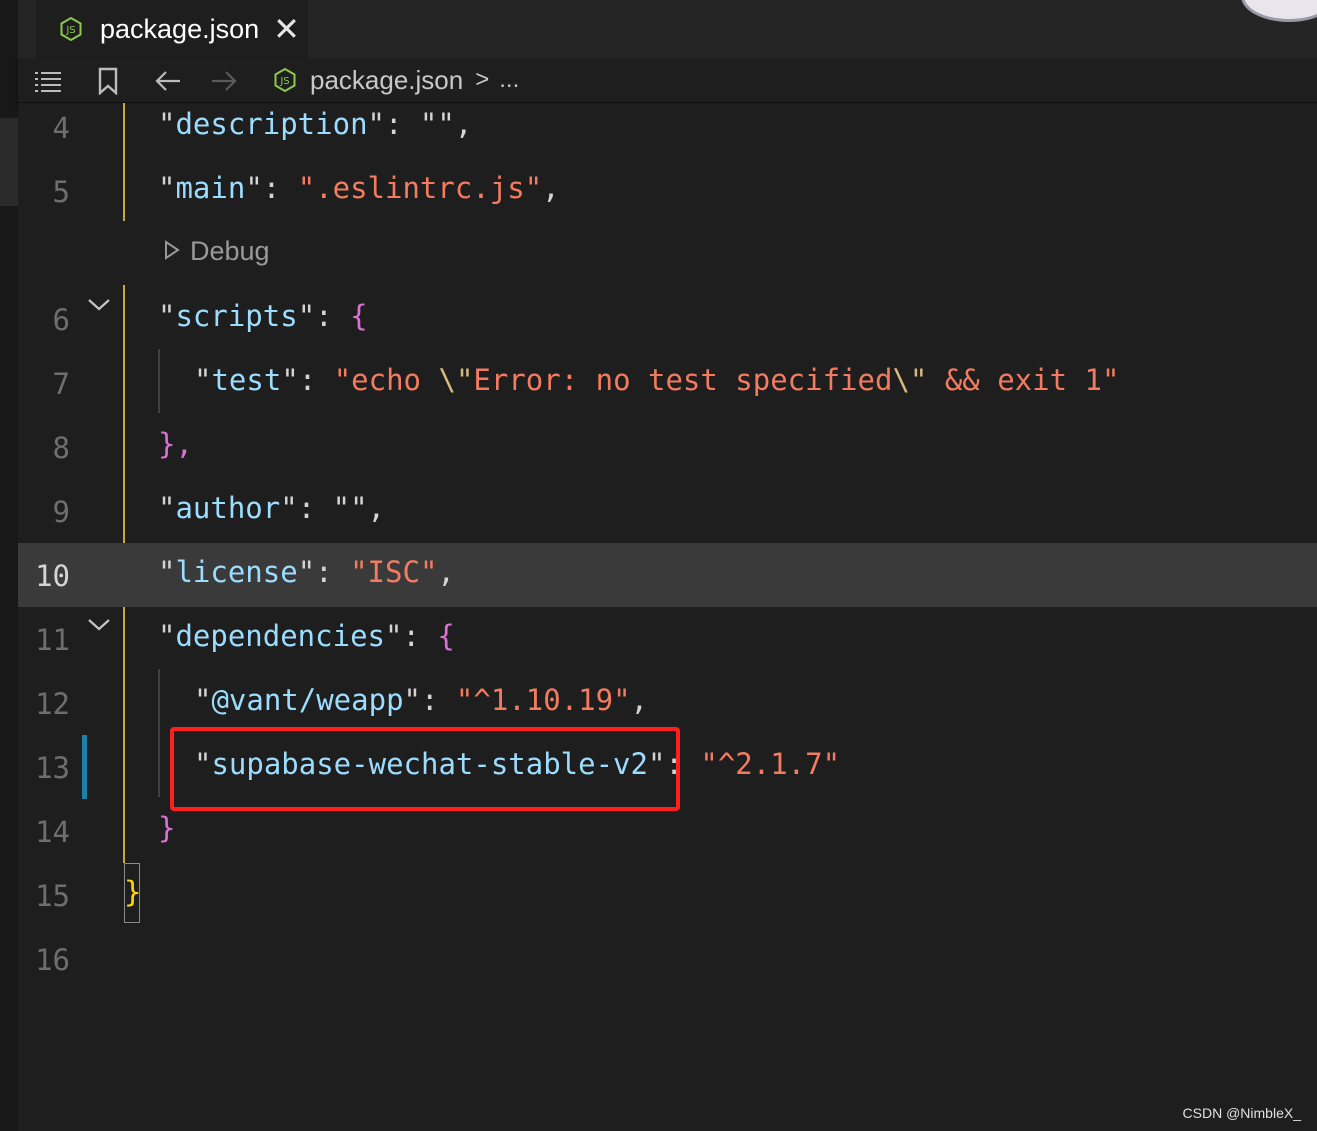  I want to click on json-value: ^1.10.19, so click(543, 700).